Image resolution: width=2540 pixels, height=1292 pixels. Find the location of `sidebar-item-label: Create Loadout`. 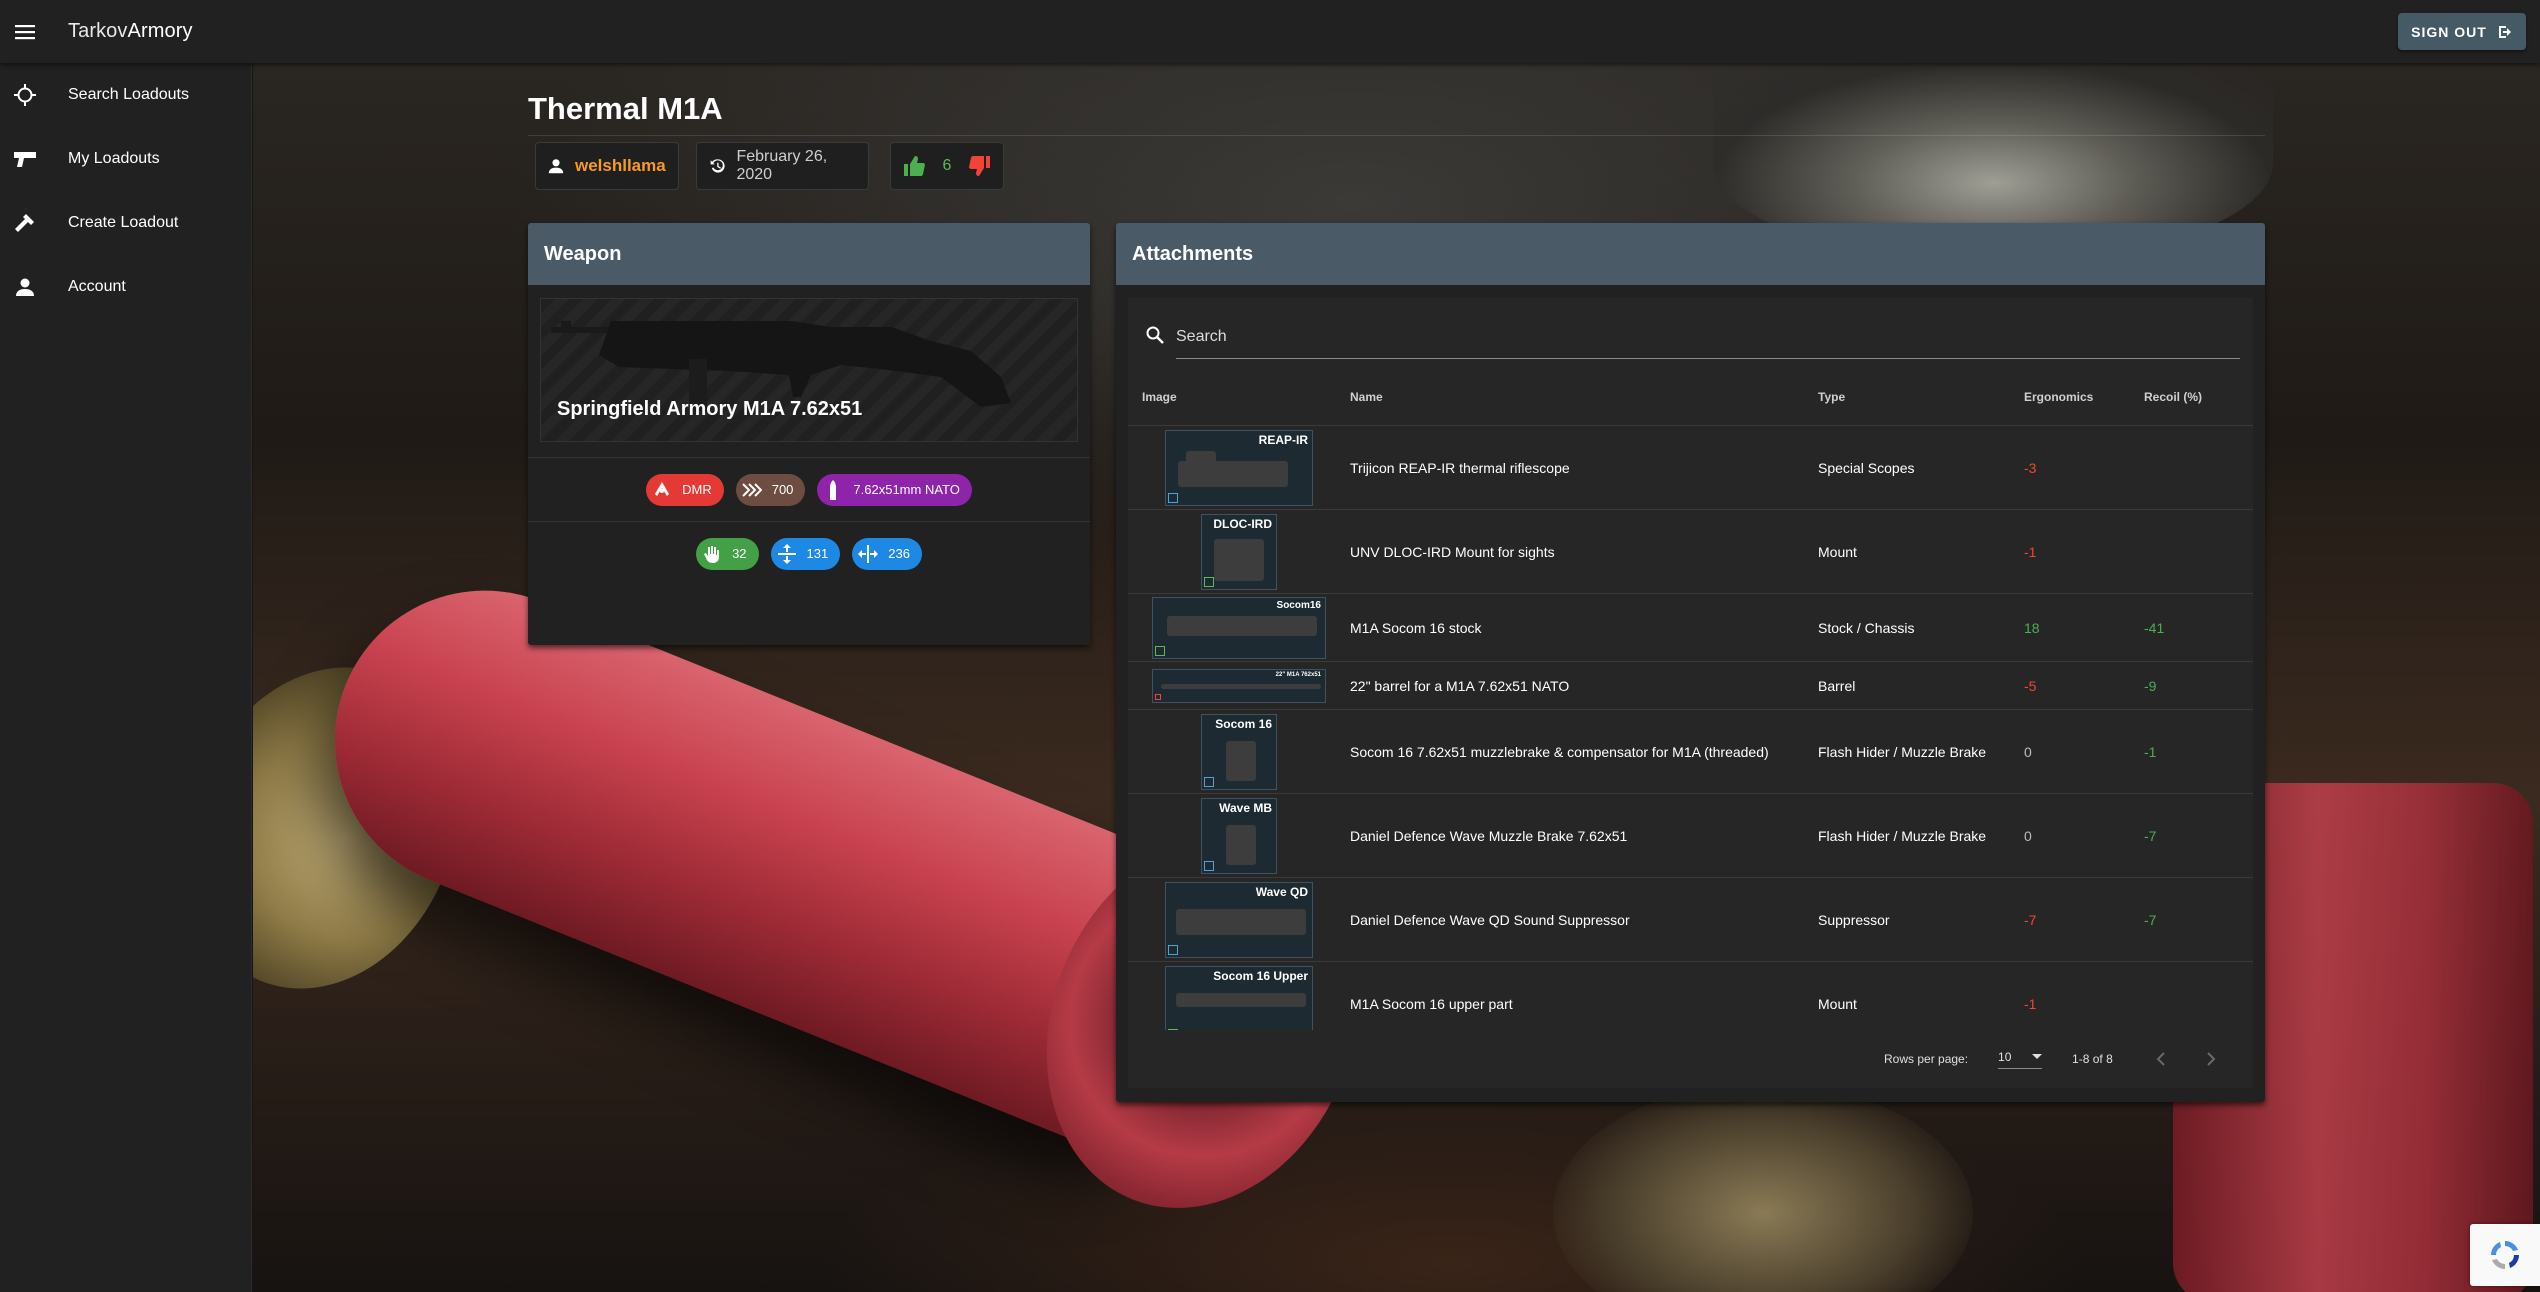

sidebar-item-label: Create Loadout is located at coordinates (123, 222).